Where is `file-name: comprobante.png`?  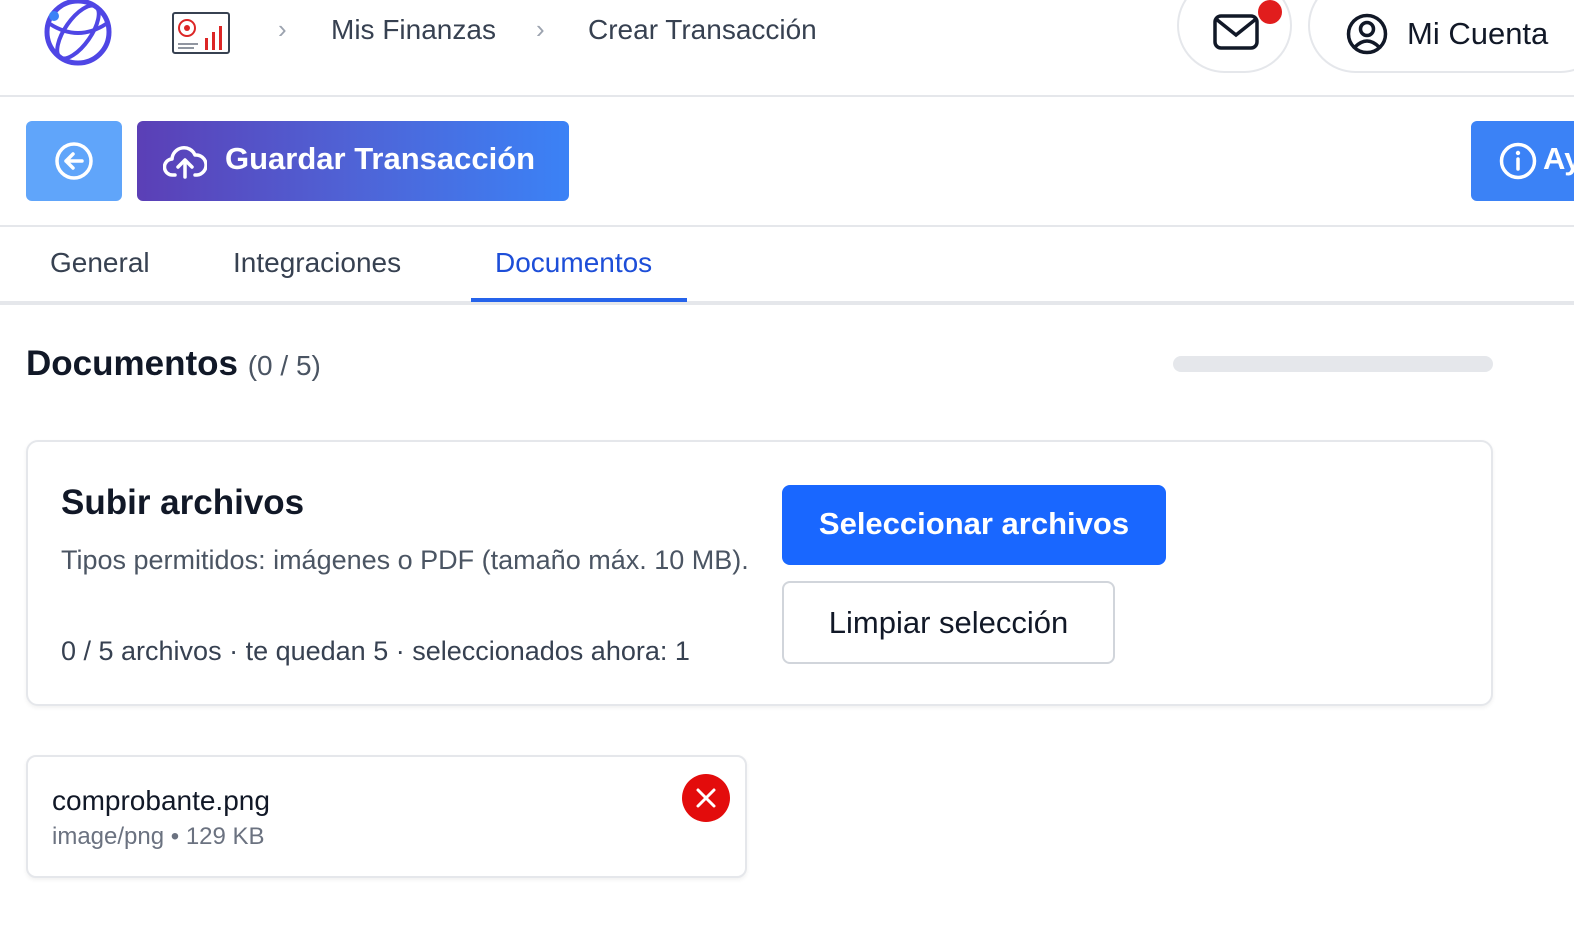 file-name: comprobante.png is located at coordinates (161, 800).